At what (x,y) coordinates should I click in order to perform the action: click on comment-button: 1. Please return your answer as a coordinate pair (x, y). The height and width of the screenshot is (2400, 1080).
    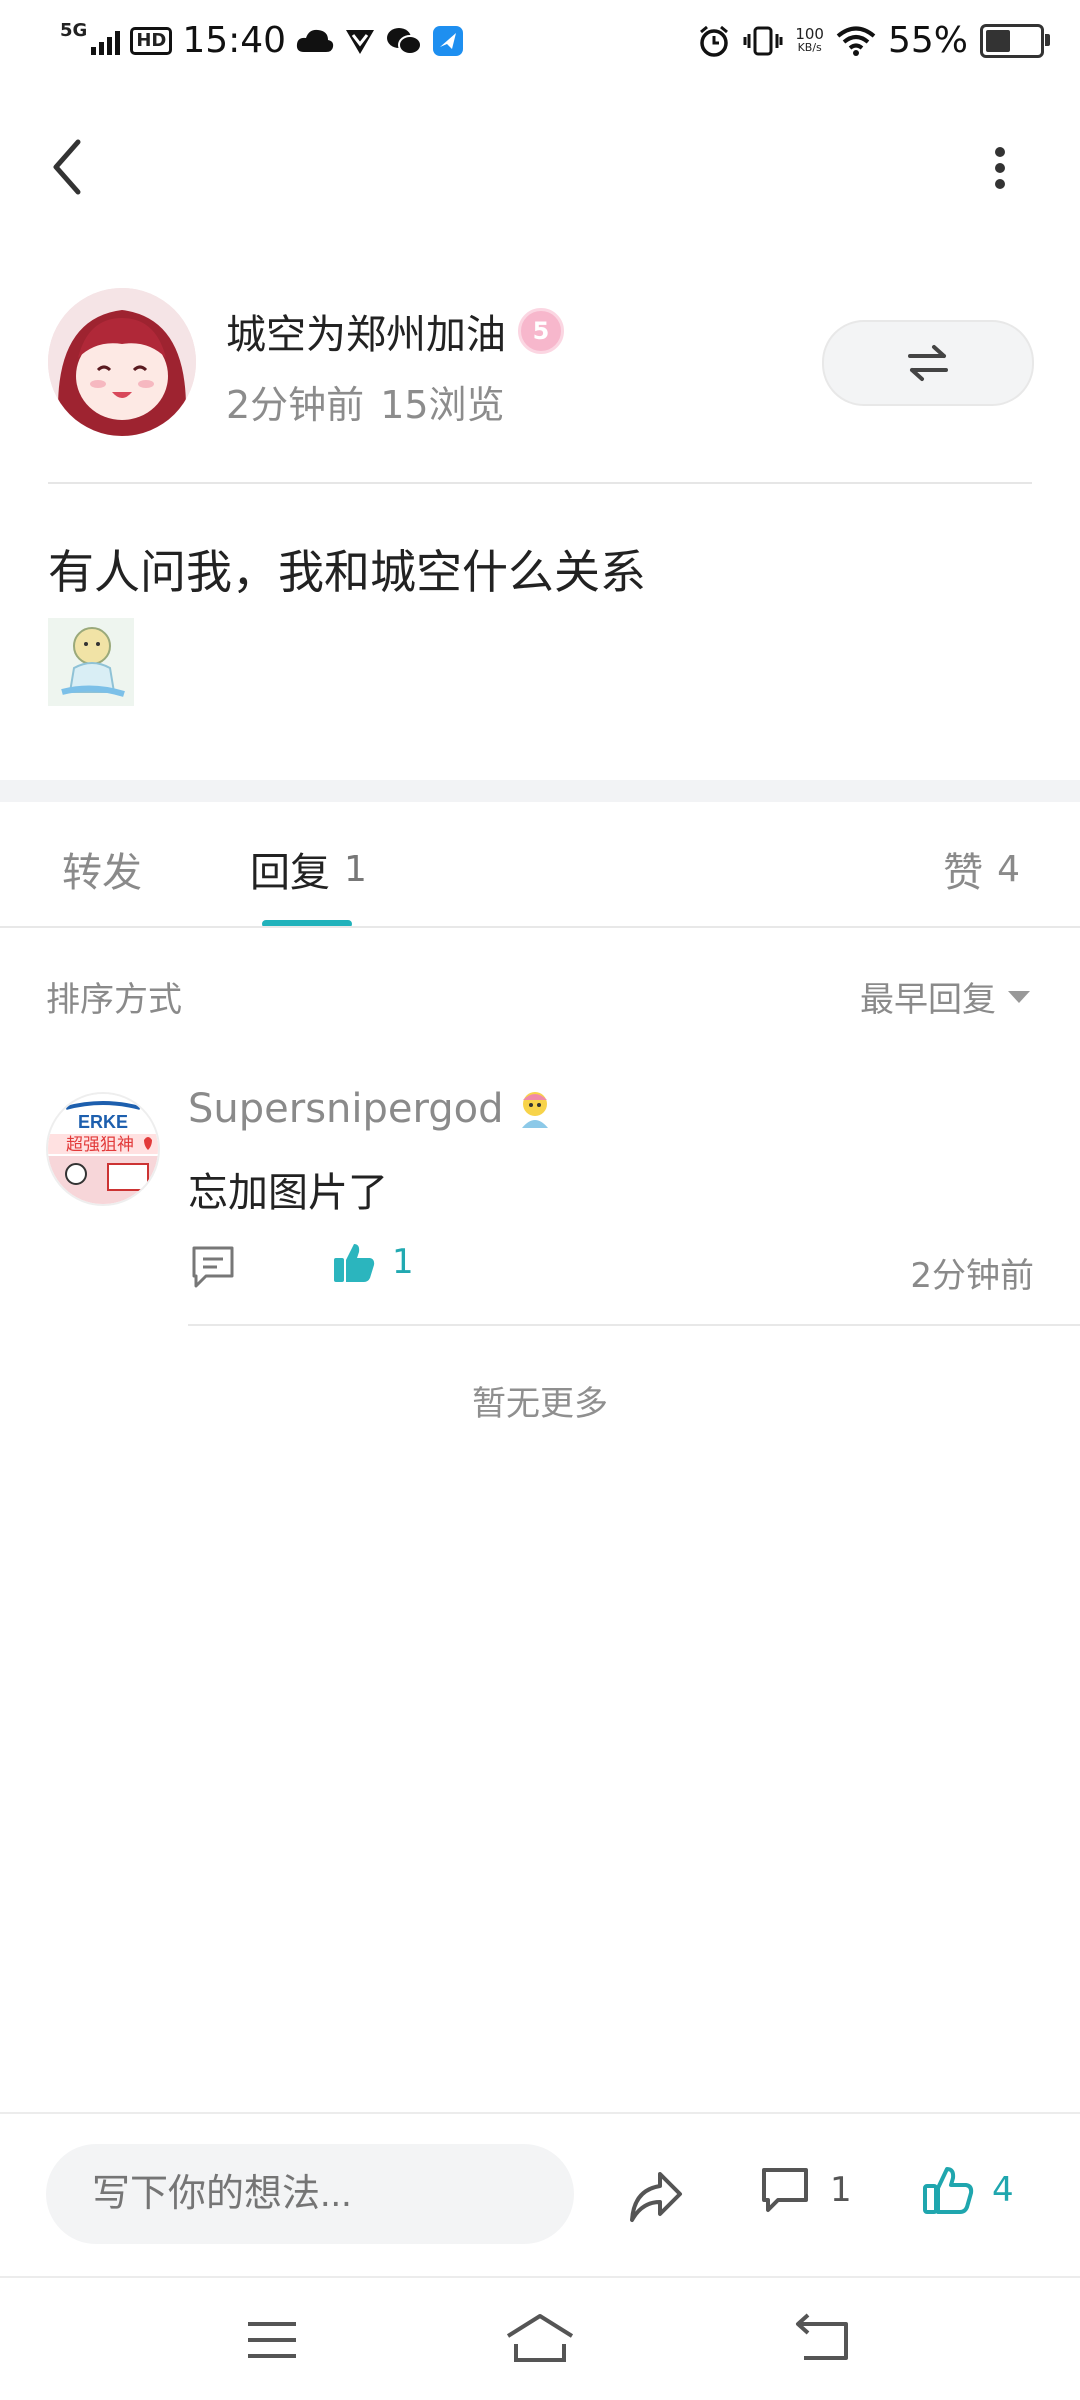
    Looking at the image, I should click on (806, 2190).